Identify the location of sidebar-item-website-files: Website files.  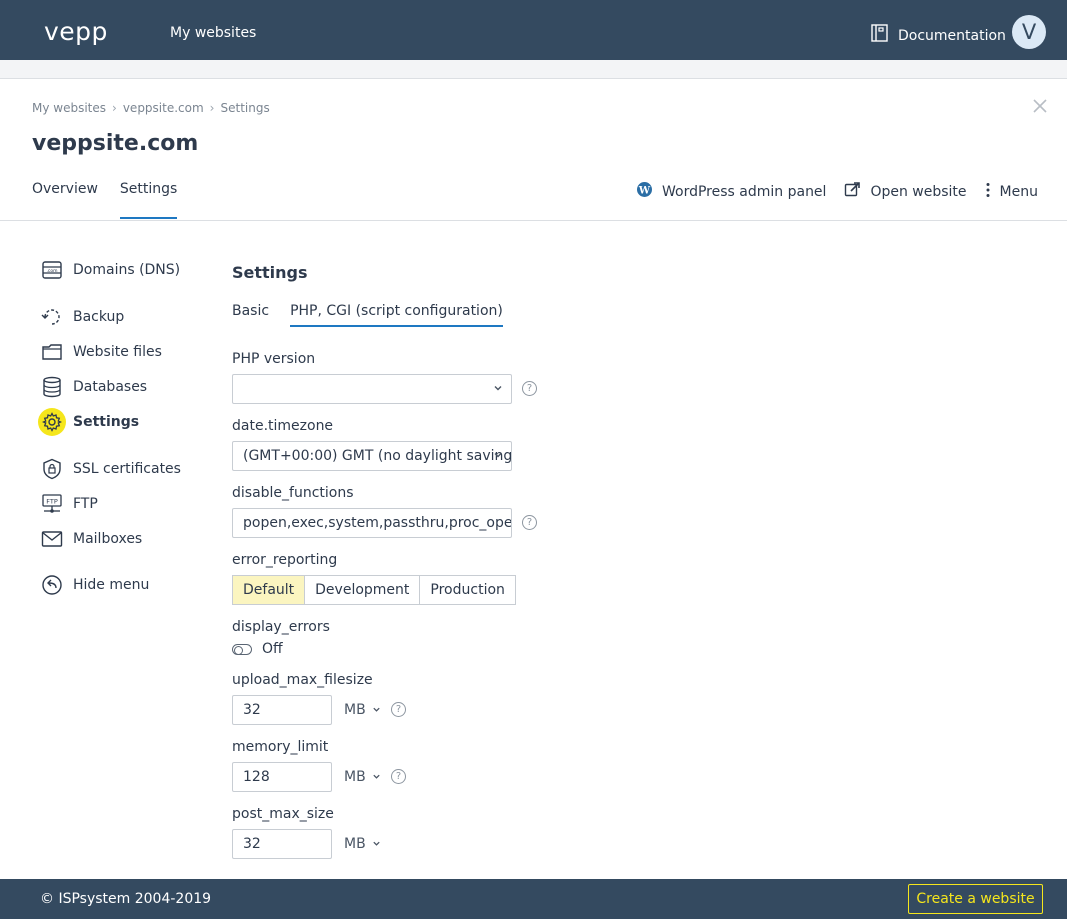
(101, 352).